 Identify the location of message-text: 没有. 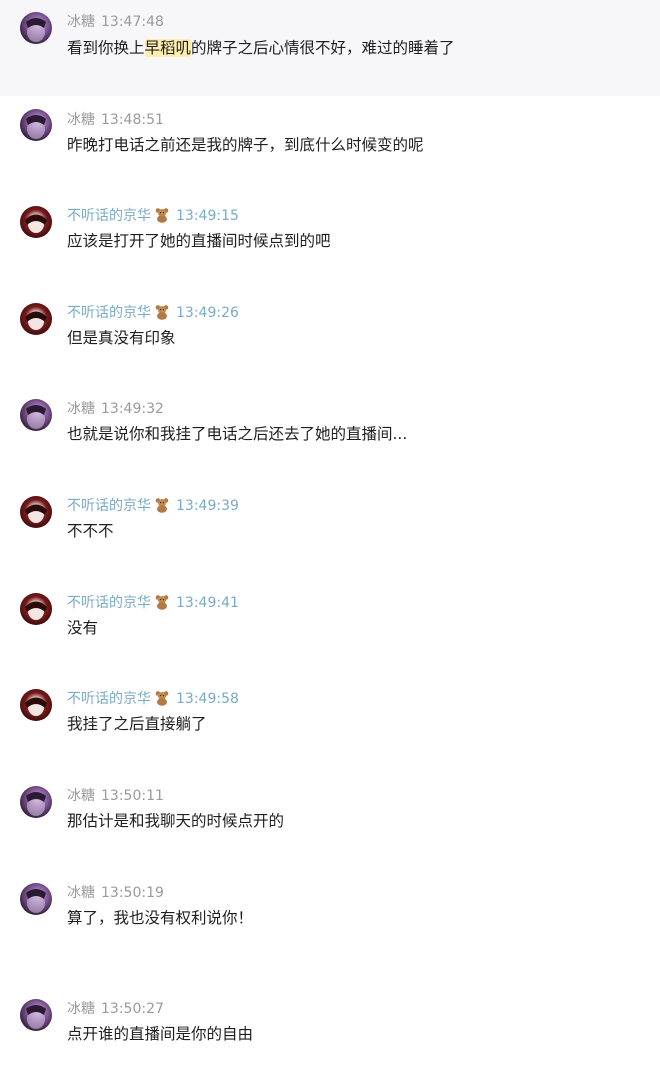
(83, 628).